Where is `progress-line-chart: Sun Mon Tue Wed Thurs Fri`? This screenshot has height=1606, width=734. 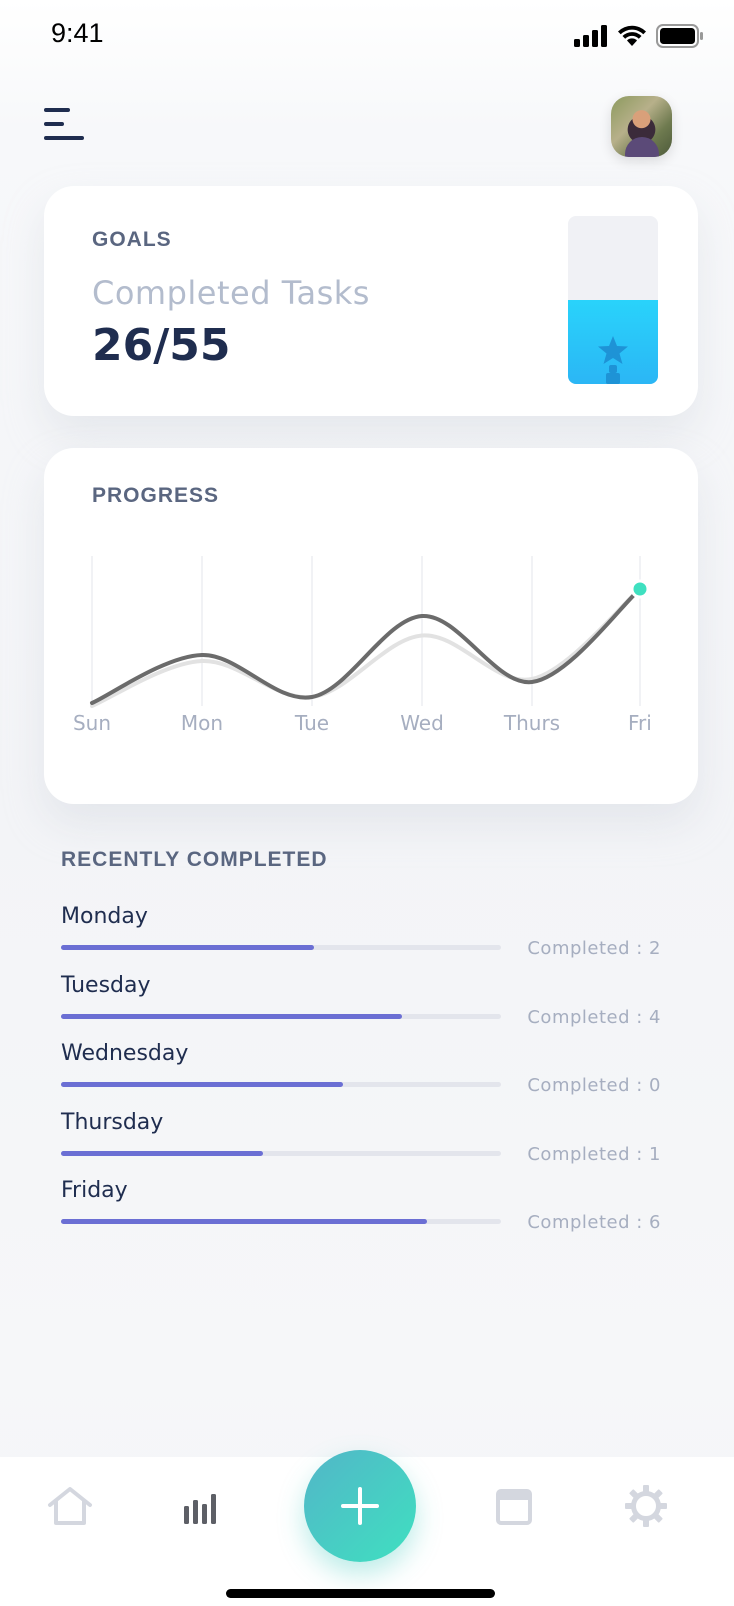 progress-line-chart: Sun Mon Tue Wed Thurs Fri is located at coordinates (362, 645).